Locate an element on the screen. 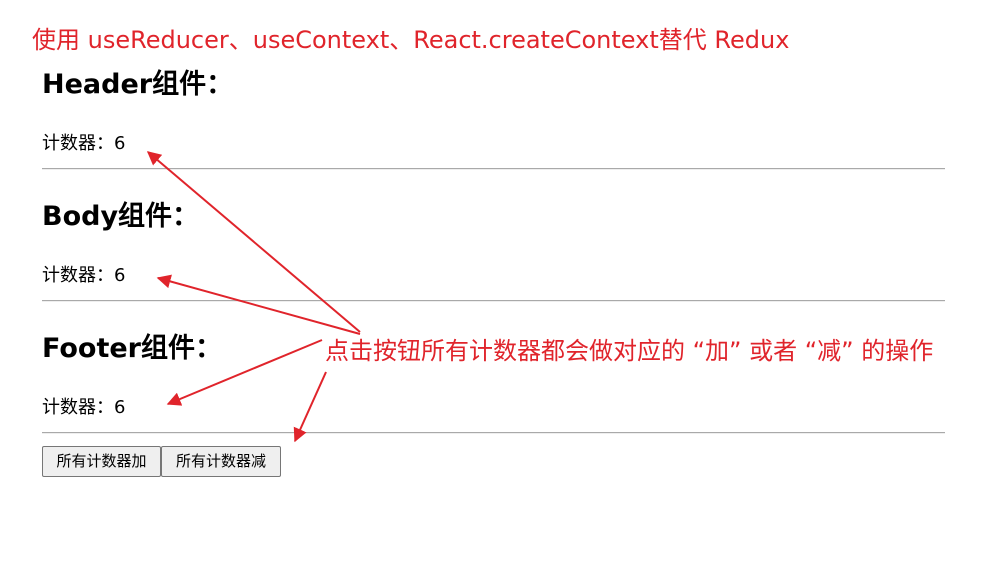  footer-counter: 计数器：6 is located at coordinates (83, 408).